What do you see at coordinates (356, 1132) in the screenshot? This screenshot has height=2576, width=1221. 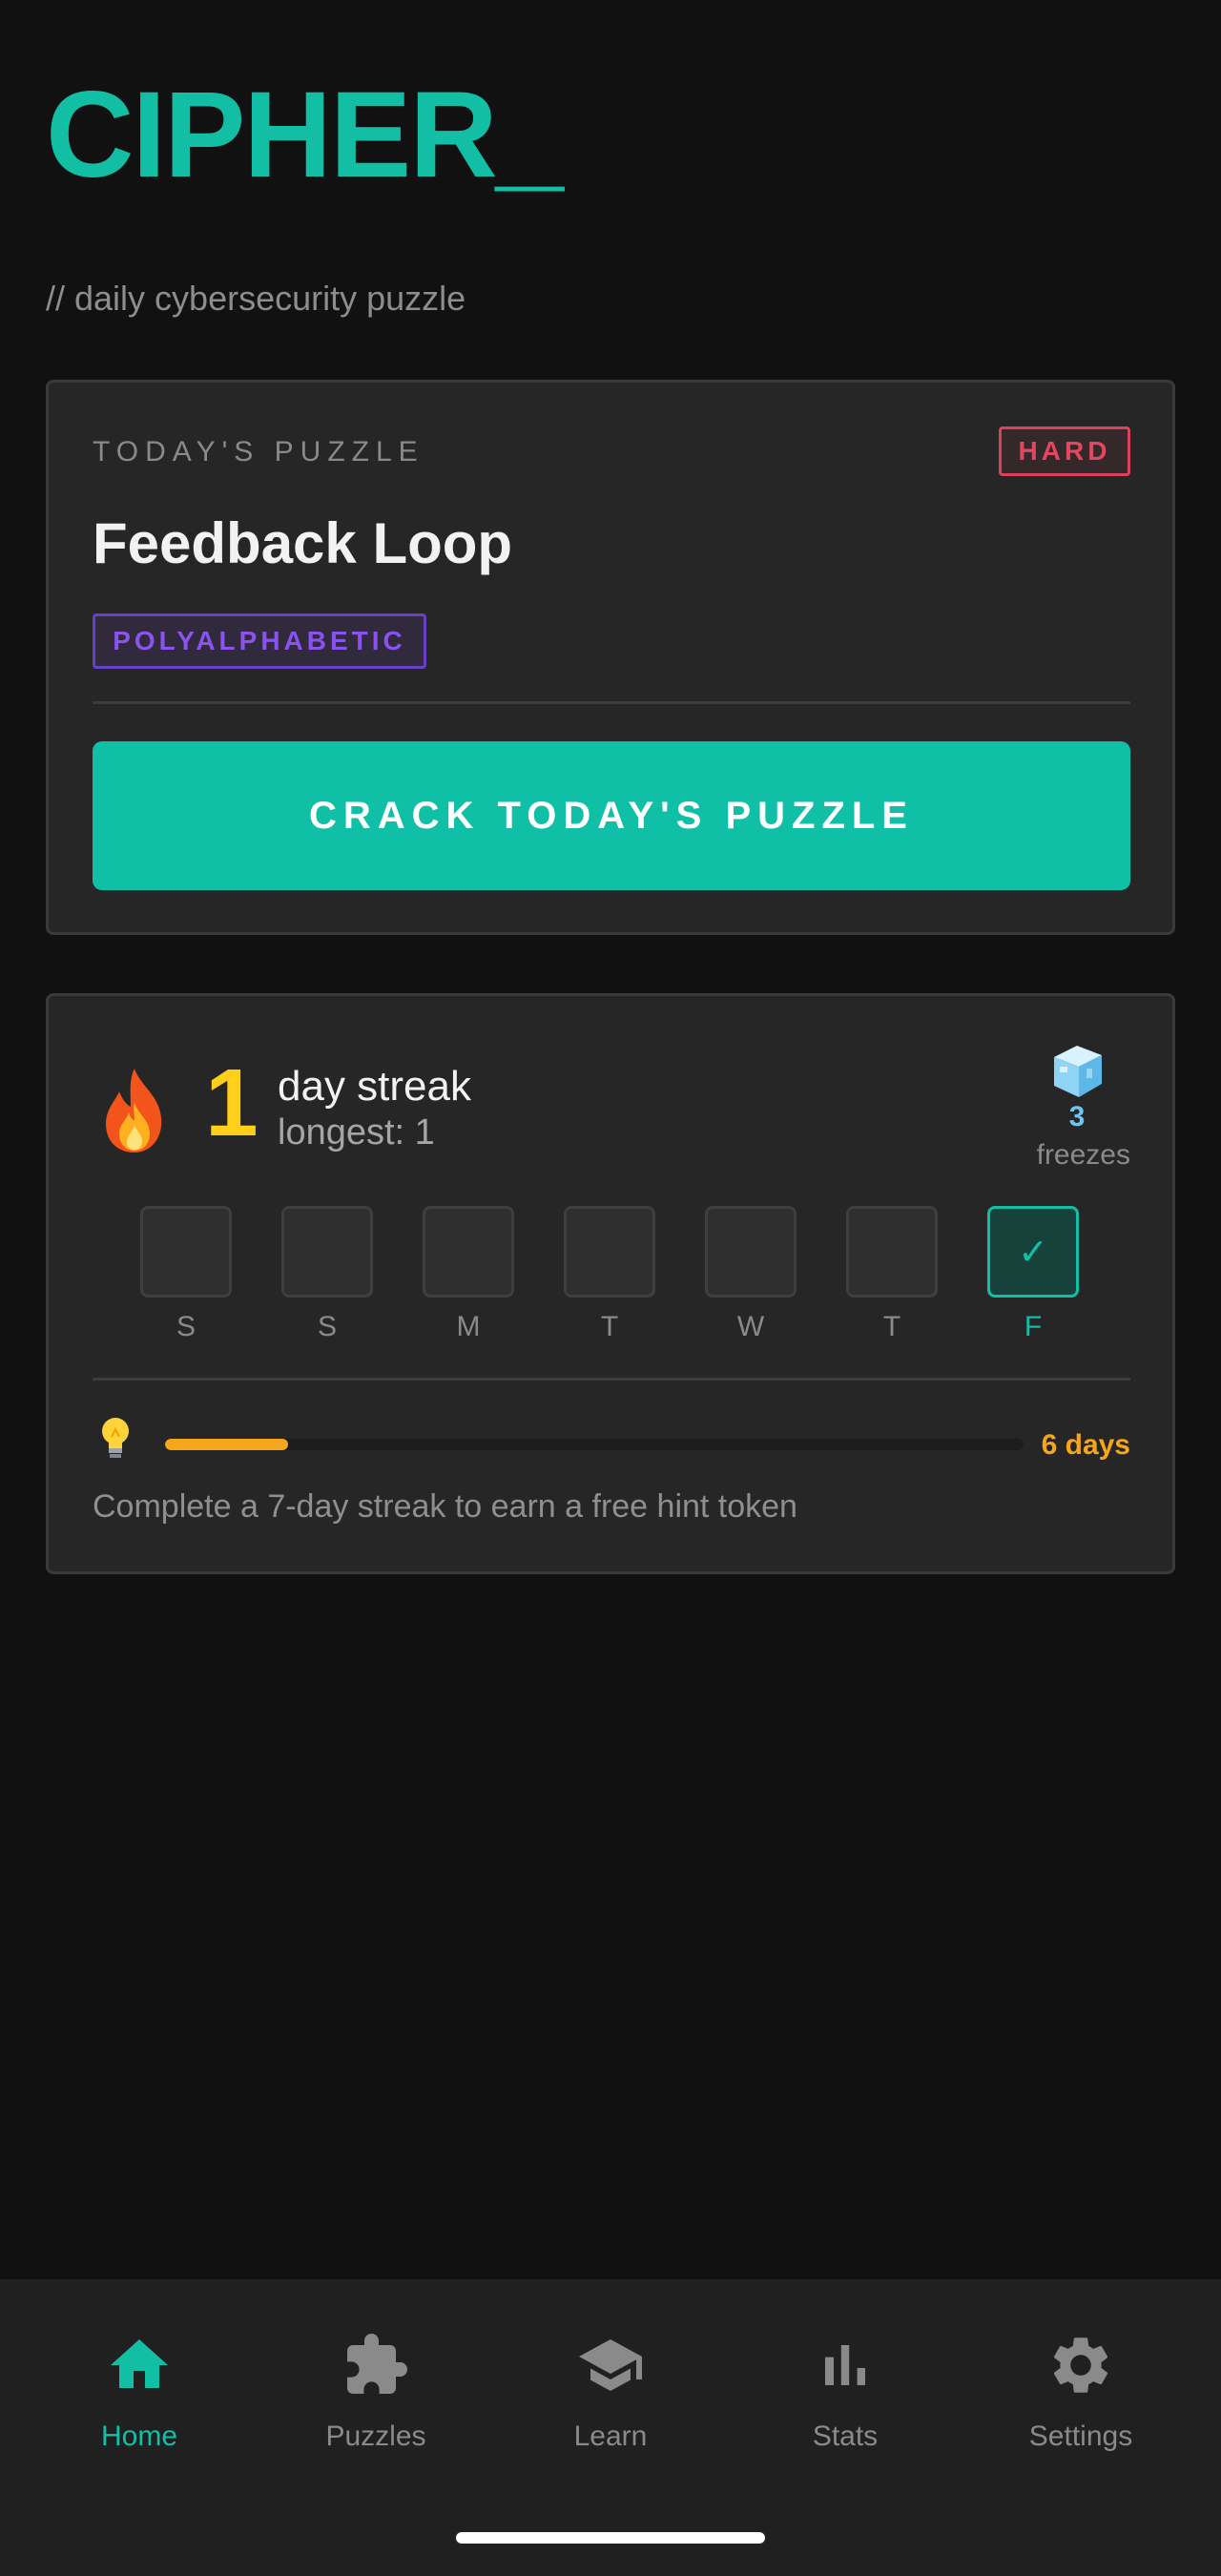 I see `longest-streak: longest: 1` at bounding box center [356, 1132].